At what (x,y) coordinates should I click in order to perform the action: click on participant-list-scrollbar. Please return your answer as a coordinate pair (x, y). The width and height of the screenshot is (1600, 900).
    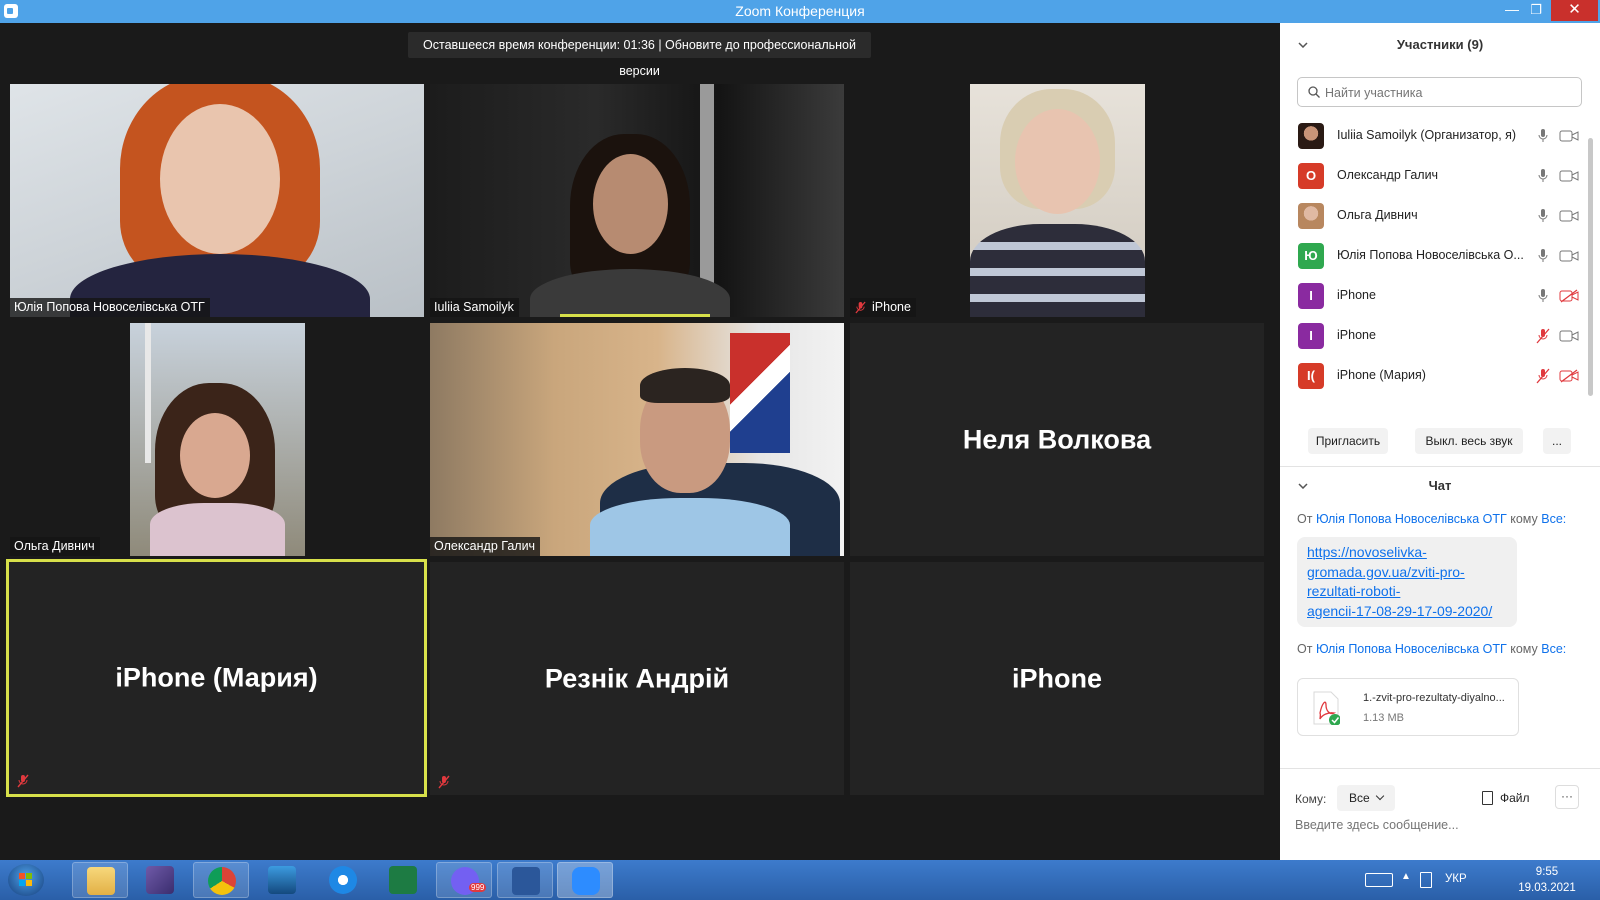
    Looking at the image, I should click on (1590, 267).